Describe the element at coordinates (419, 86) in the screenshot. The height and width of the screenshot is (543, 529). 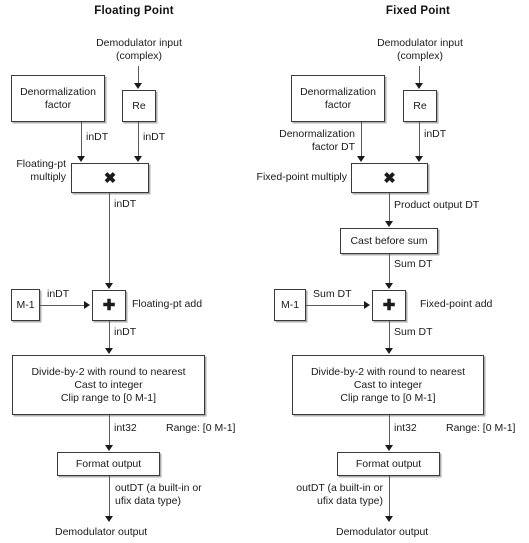
I see `arrowhead-input-to-re-fixed` at that location.